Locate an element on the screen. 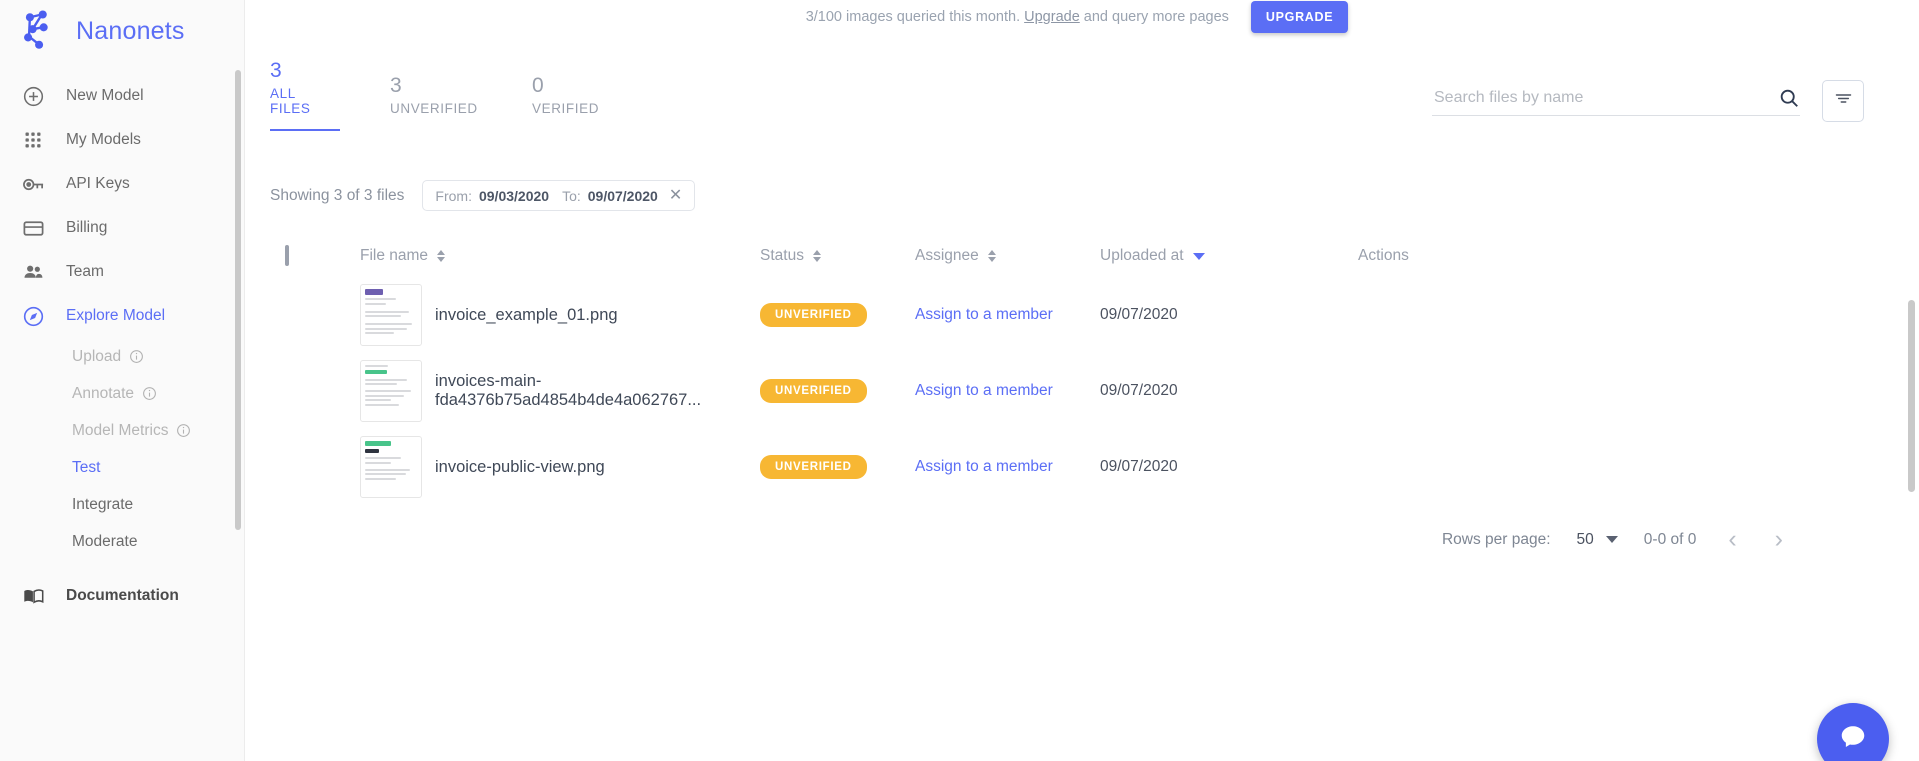 The width and height of the screenshot is (1919, 761). sidebar-subitem-upload: Upload is located at coordinates (122, 356).